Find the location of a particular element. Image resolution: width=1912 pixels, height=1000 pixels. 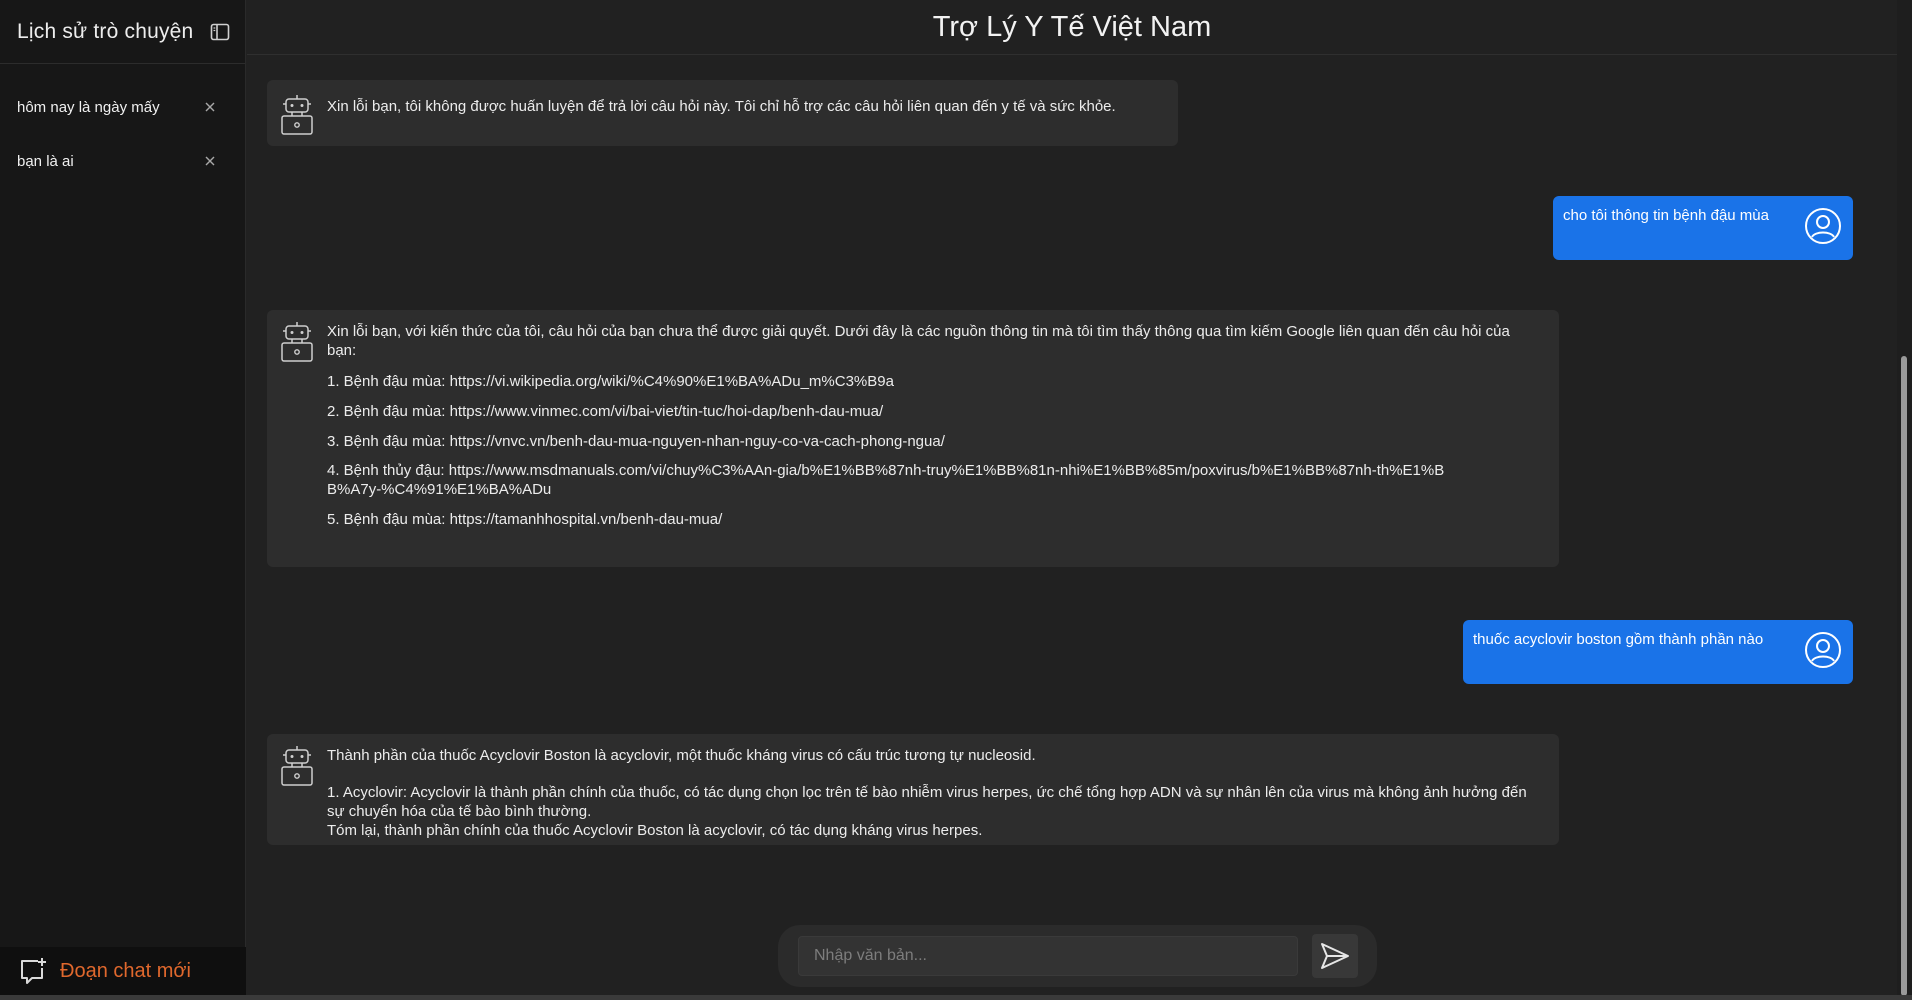

sidebar-header: Lịch sử trò chuyện is located at coordinates (122, 32).